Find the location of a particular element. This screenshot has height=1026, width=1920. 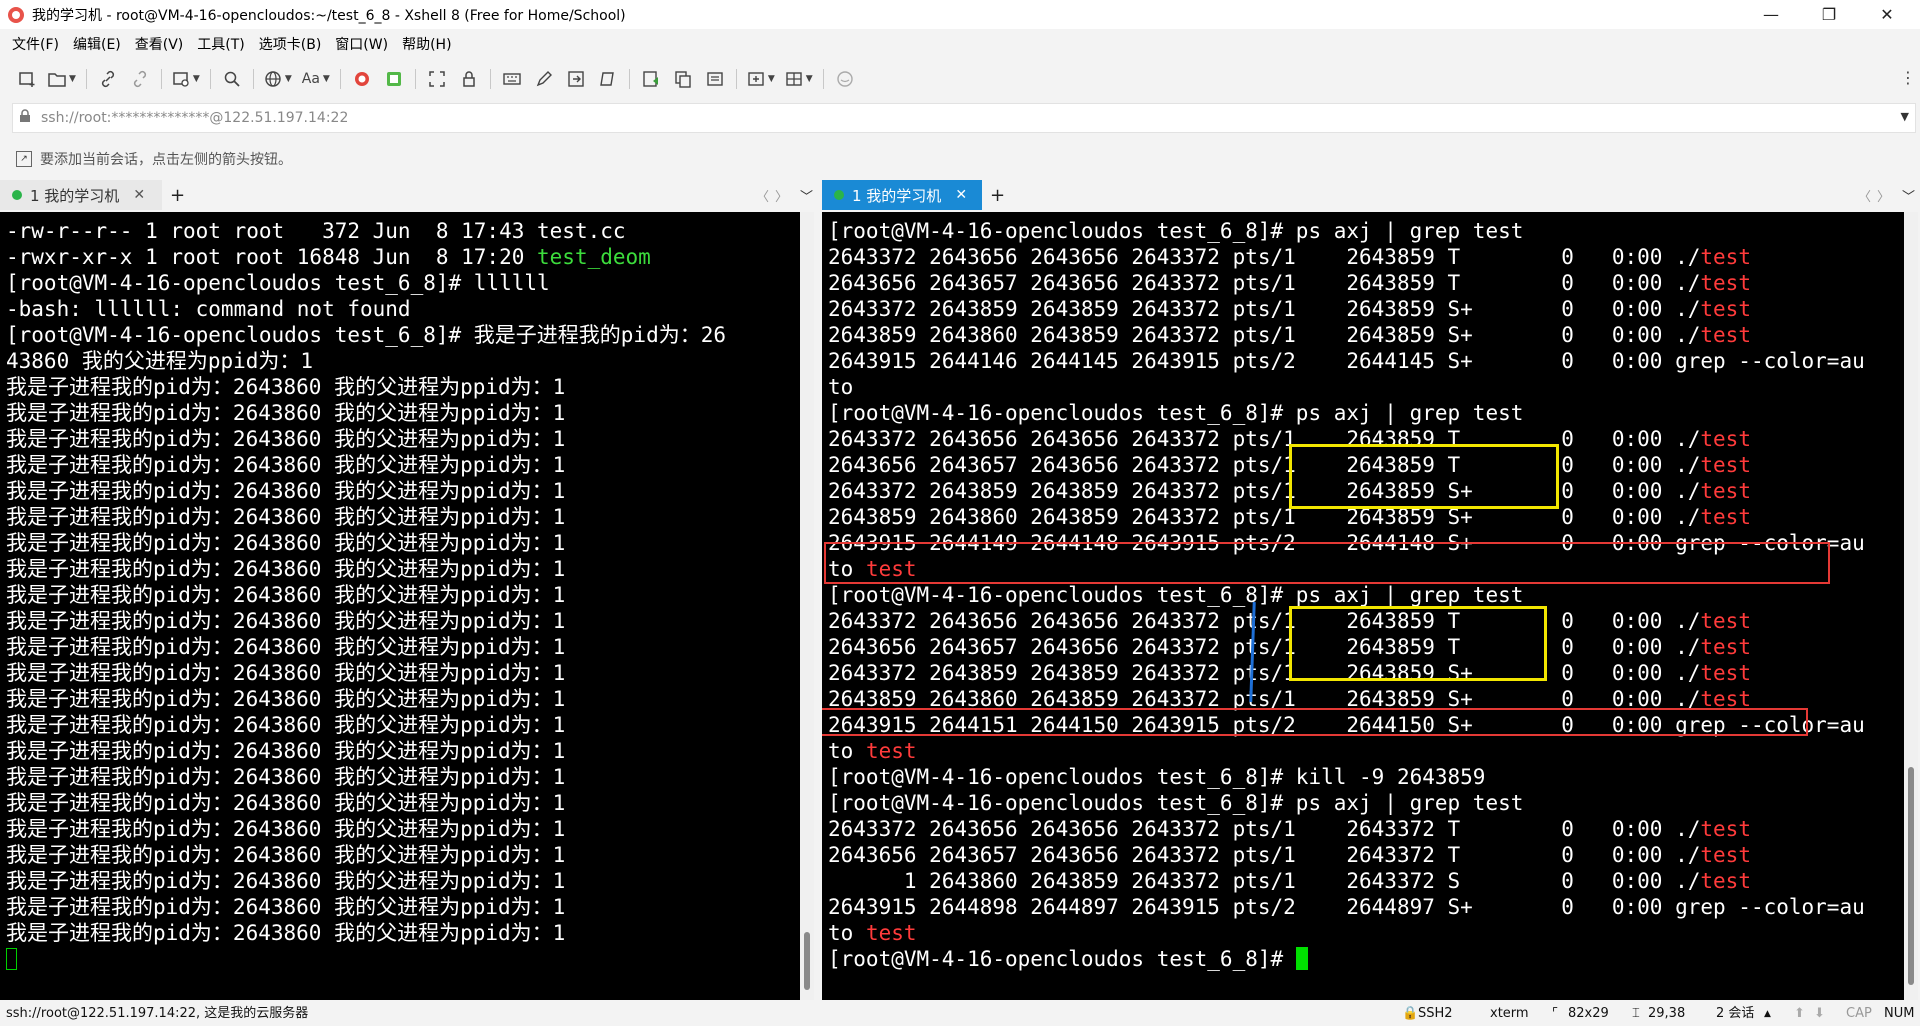

notes-icon is located at coordinates (715, 79).